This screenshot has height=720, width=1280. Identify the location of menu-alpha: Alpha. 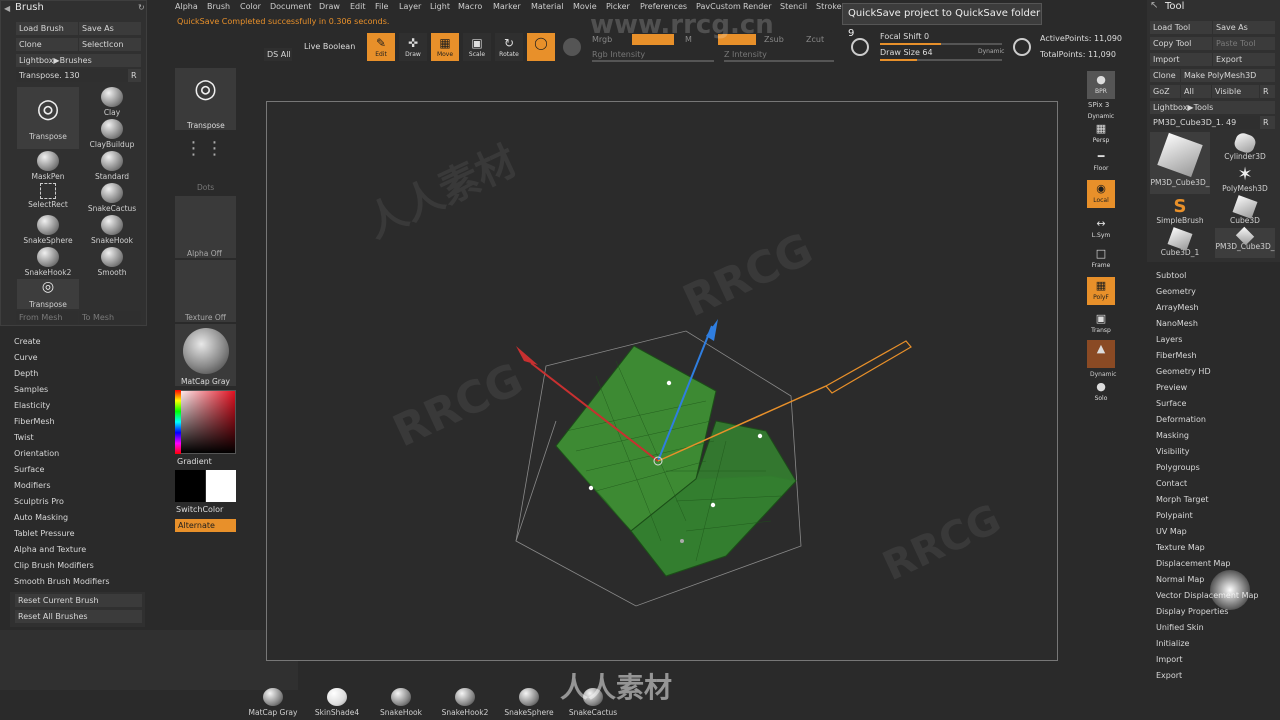
(186, 6).